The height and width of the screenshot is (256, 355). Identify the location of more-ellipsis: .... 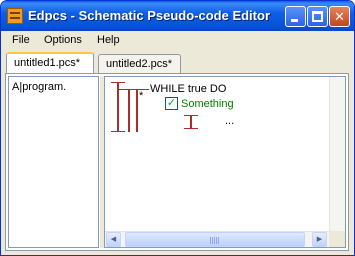
(229, 121).